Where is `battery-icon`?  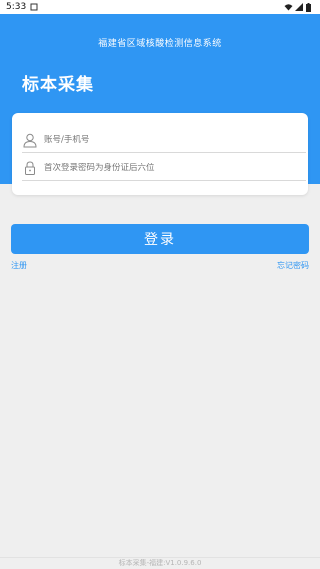 battery-icon is located at coordinates (310, 7).